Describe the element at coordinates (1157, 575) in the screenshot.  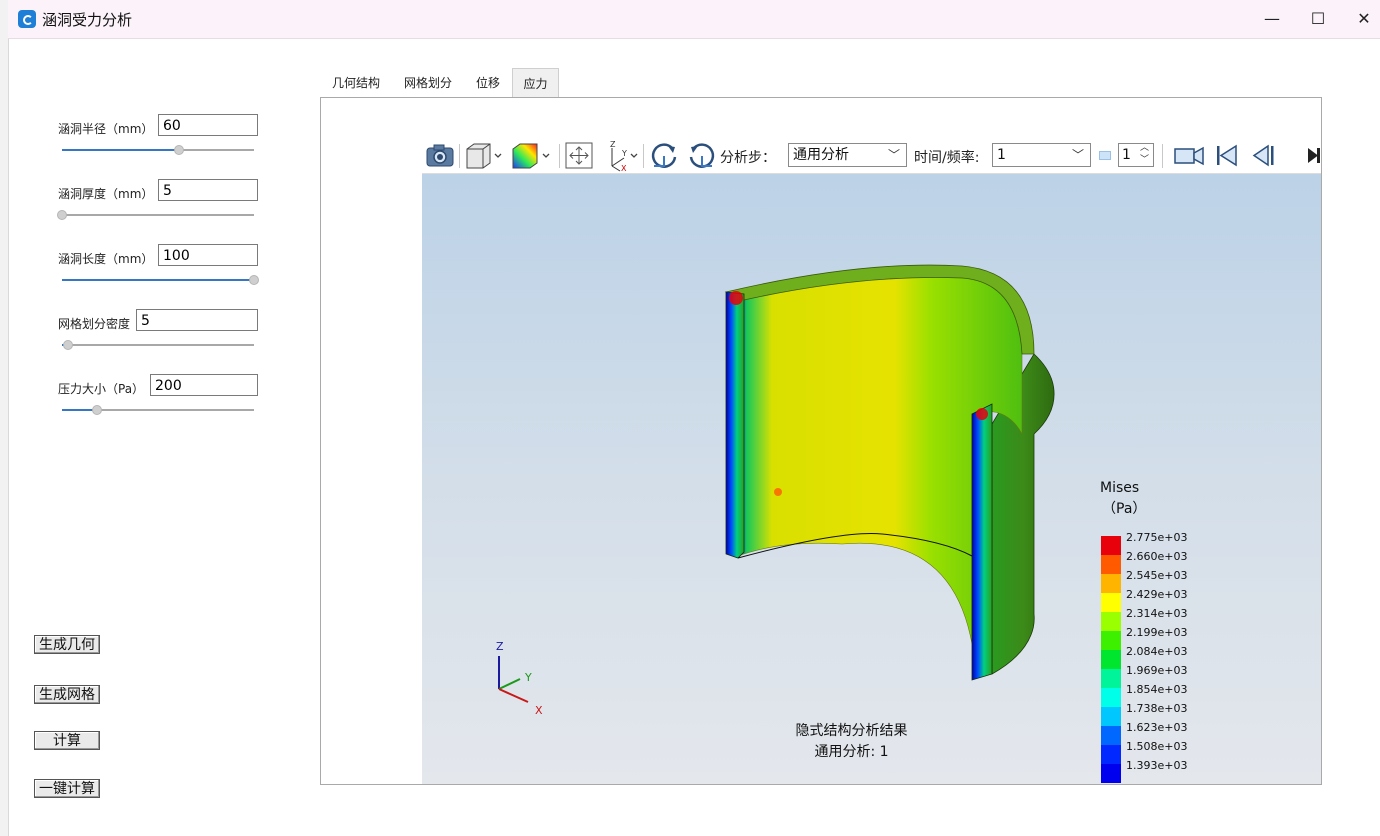
I see `legend-level-label: 2.545e+03` at that location.